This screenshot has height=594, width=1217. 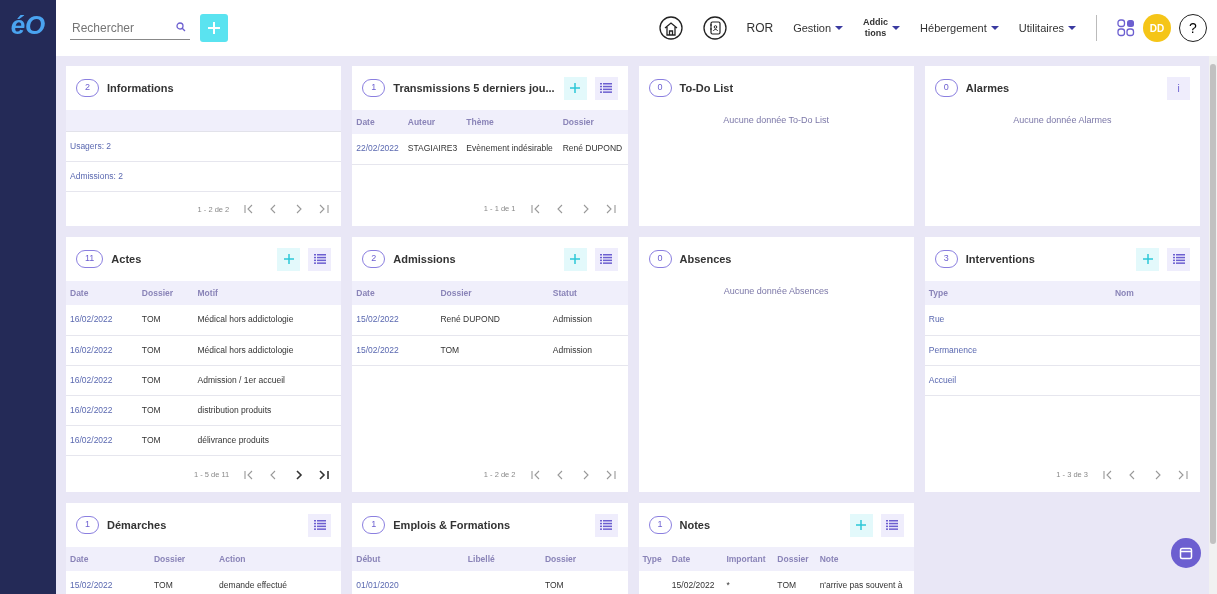 I want to click on nav-menu: Hébergement, so click(x=953, y=28).